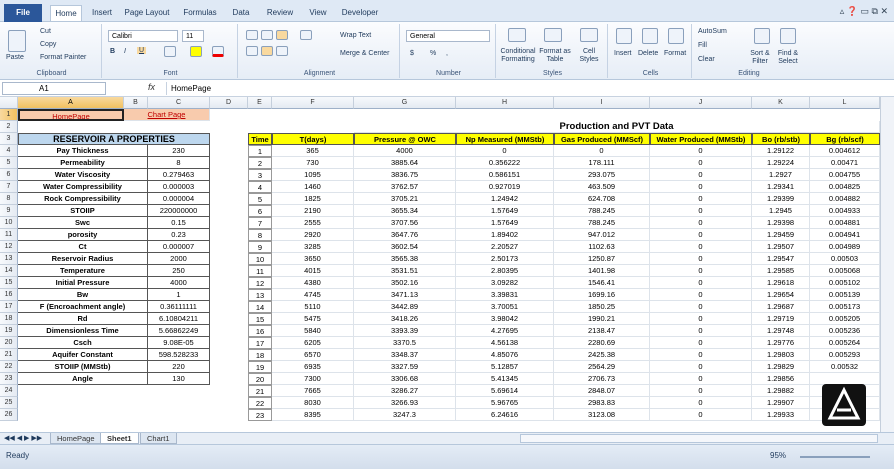  Describe the element at coordinates (9, 163) in the screenshot. I see `row-header-5: 5` at that location.